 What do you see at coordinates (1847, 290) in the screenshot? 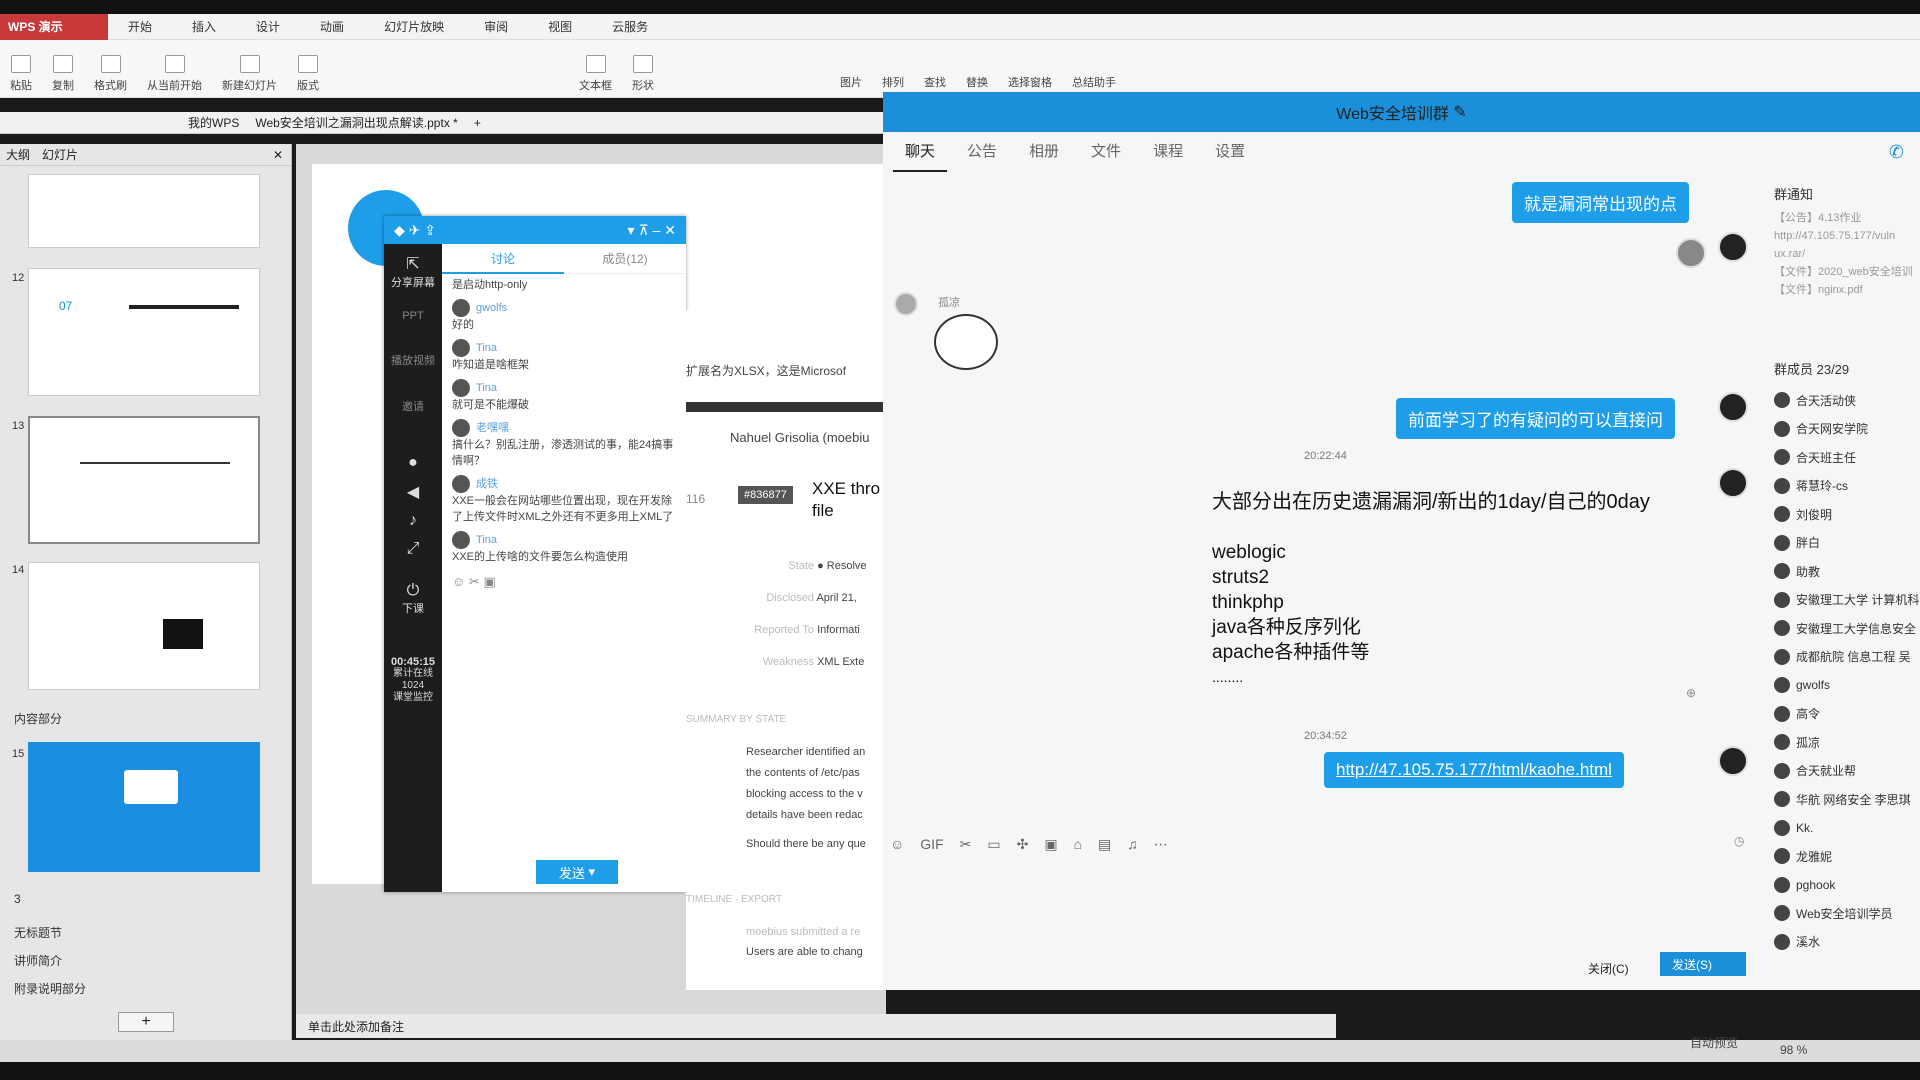
I see `notice-item: 【文件】nginx.pdf` at bounding box center [1847, 290].